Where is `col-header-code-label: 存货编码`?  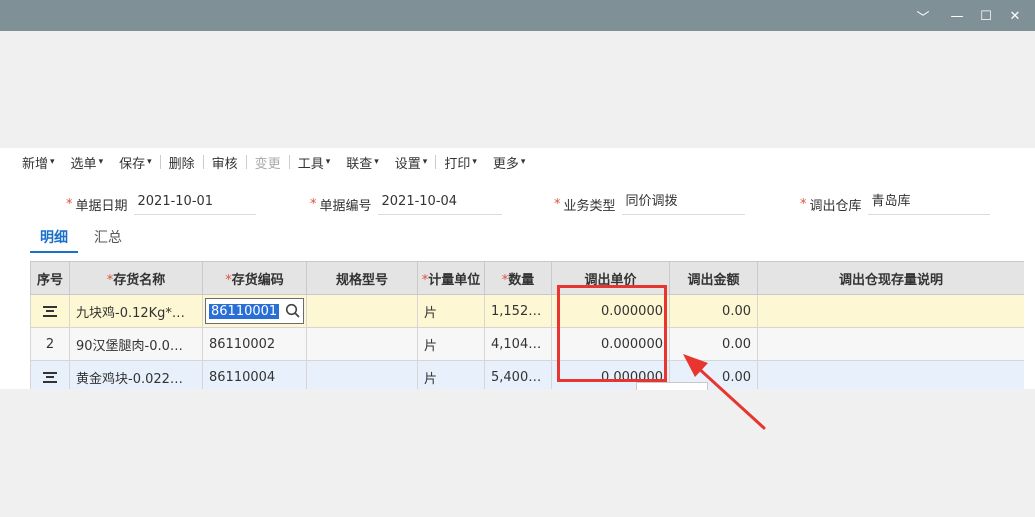
col-header-code-label: 存货编码 is located at coordinates (257, 280).